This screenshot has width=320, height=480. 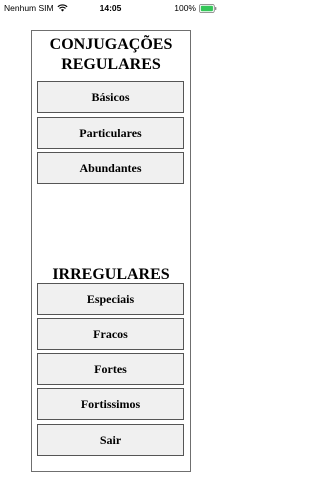 What do you see at coordinates (111, 274) in the screenshot?
I see `irregulares-heading: IRREGULARES` at bounding box center [111, 274].